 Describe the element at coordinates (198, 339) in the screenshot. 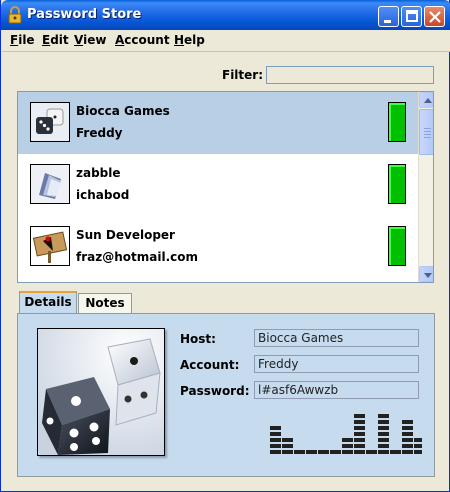

I see `host-label: Host:` at that location.